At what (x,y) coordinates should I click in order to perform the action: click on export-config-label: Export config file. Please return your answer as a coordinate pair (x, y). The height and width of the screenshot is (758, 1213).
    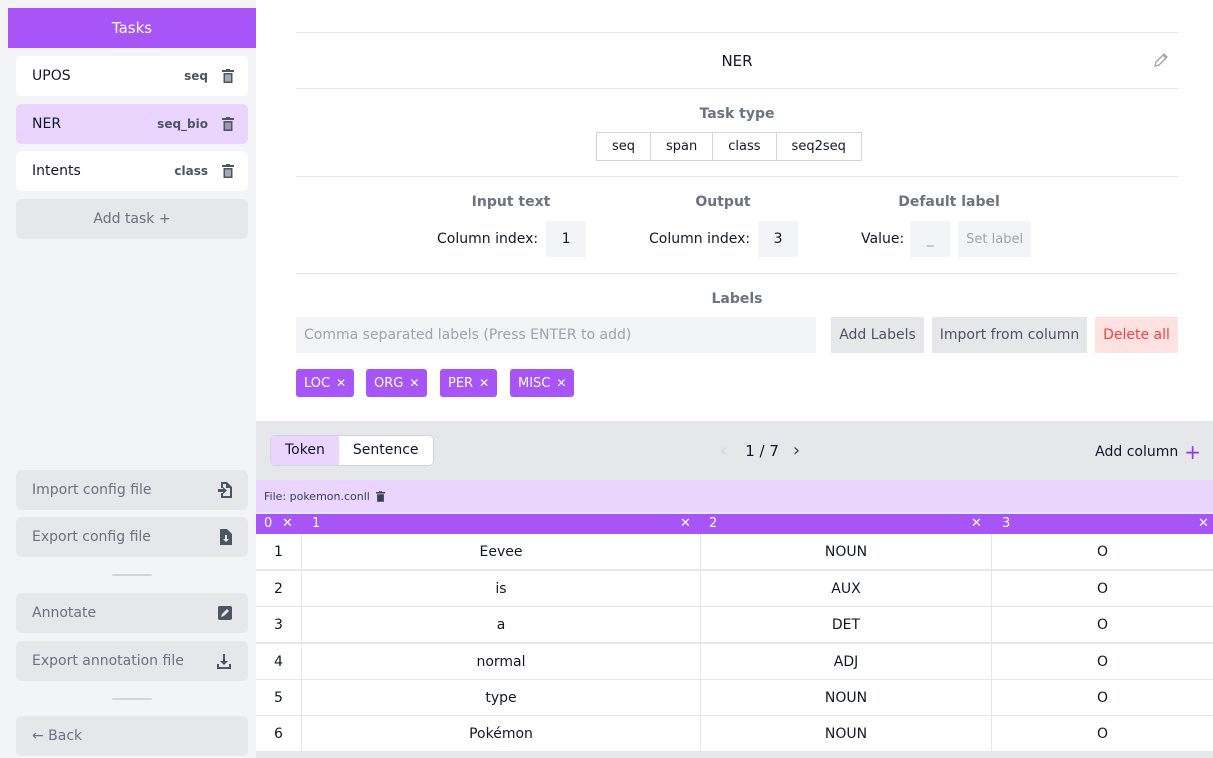
    Looking at the image, I should click on (91, 537).